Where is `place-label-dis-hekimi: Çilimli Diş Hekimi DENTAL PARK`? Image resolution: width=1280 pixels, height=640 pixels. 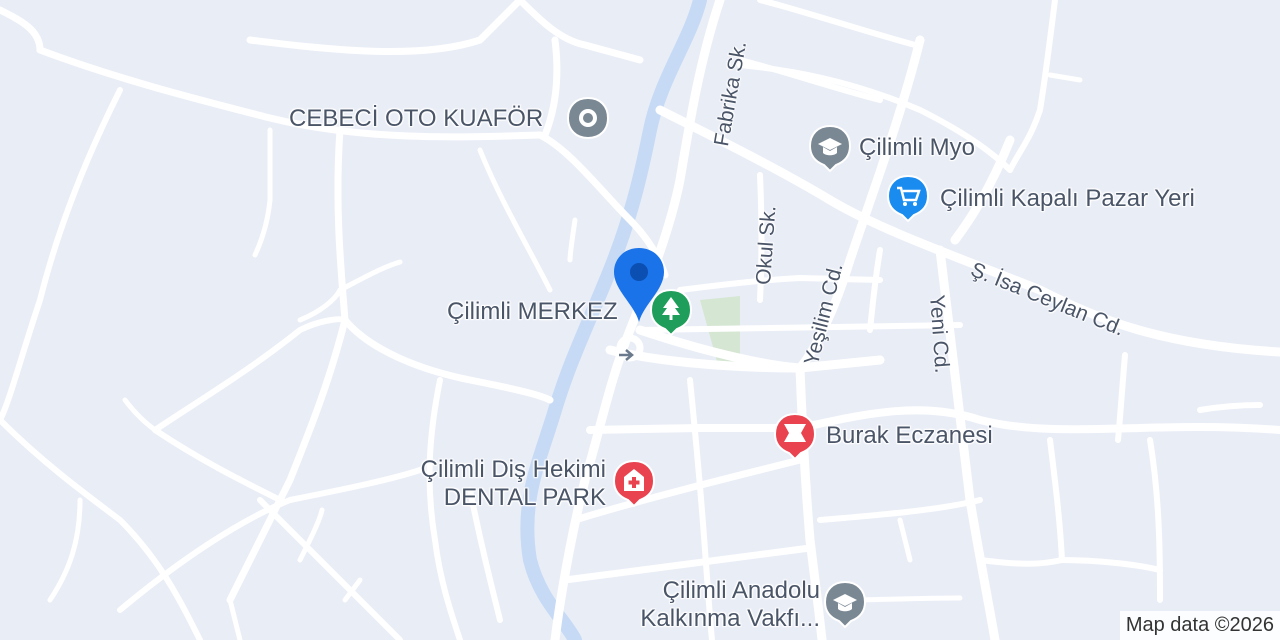
place-label-dis-hekimi: Çilimli Diş Hekimi DENTAL PARK is located at coordinates (495, 484).